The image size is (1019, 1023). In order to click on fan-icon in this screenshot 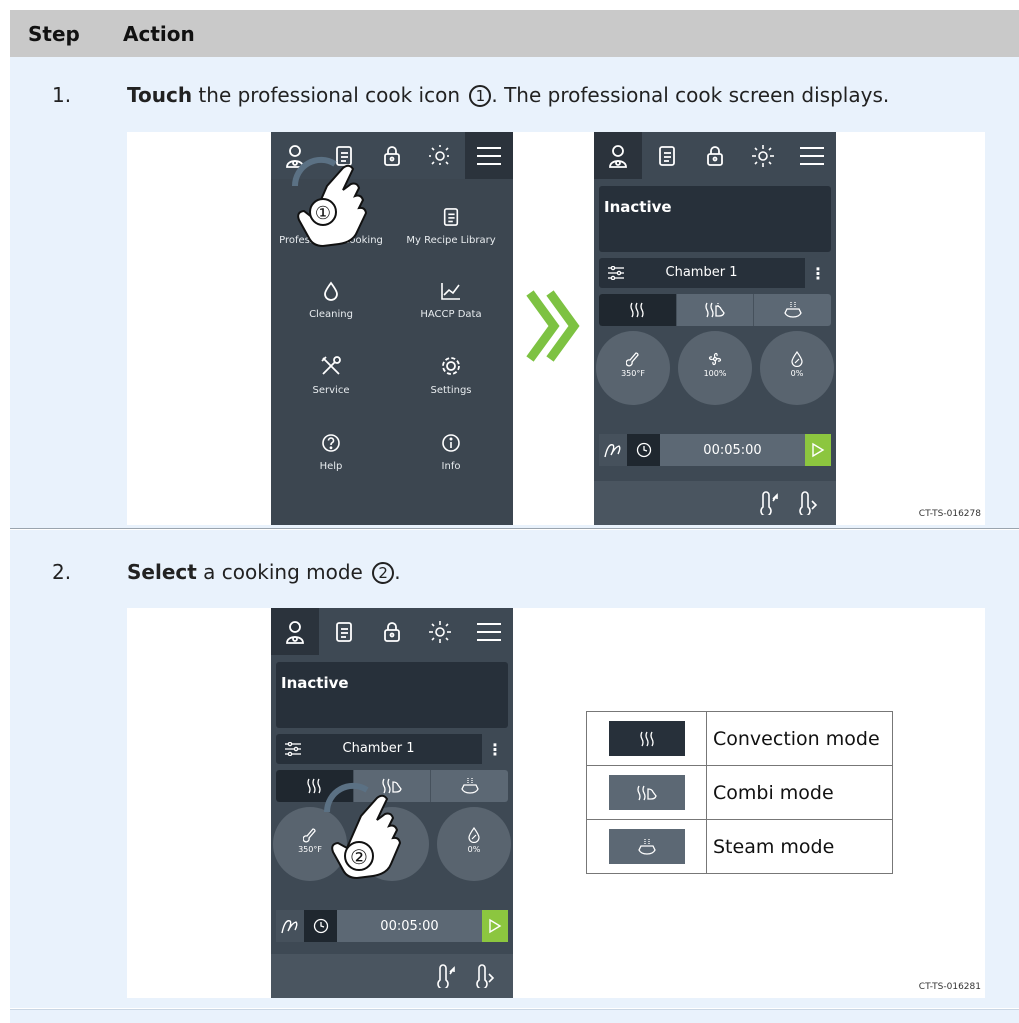, I will do `click(715, 359)`.